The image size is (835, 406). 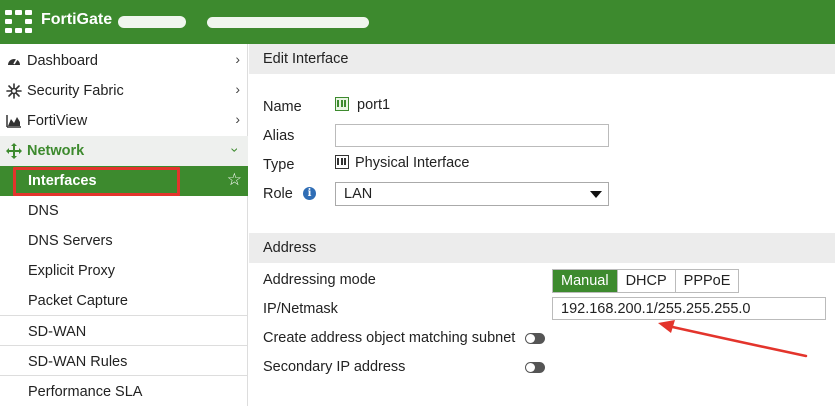 What do you see at coordinates (124, 211) in the screenshot?
I see `sidebar-item-dns: DNS` at bounding box center [124, 211].